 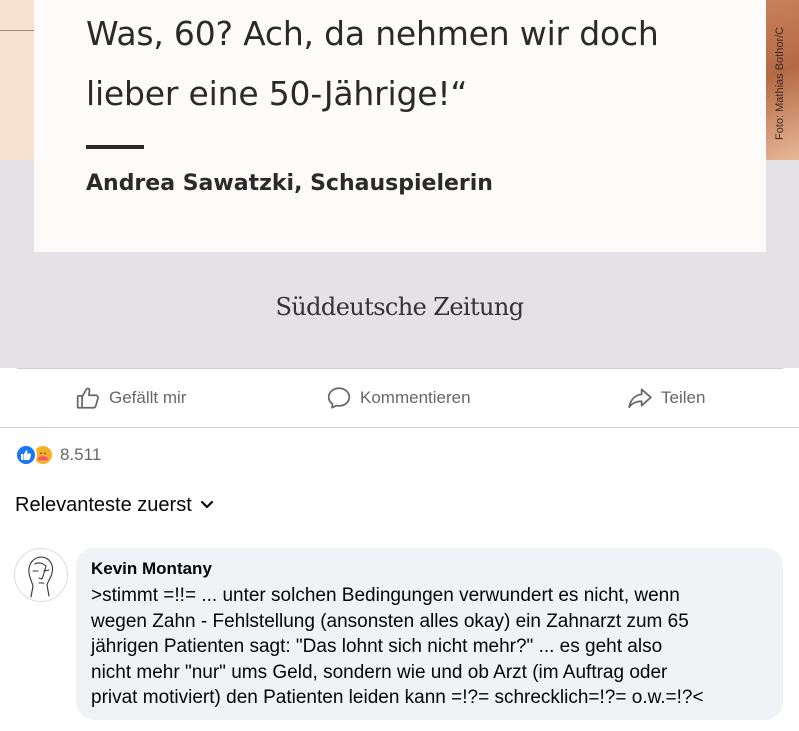 What do you see at coordinates (277, 93) in the screenshot?
I see `quote-text-line-2: lieber eine 50-Jährige!“` at bounding box center [277, 93].